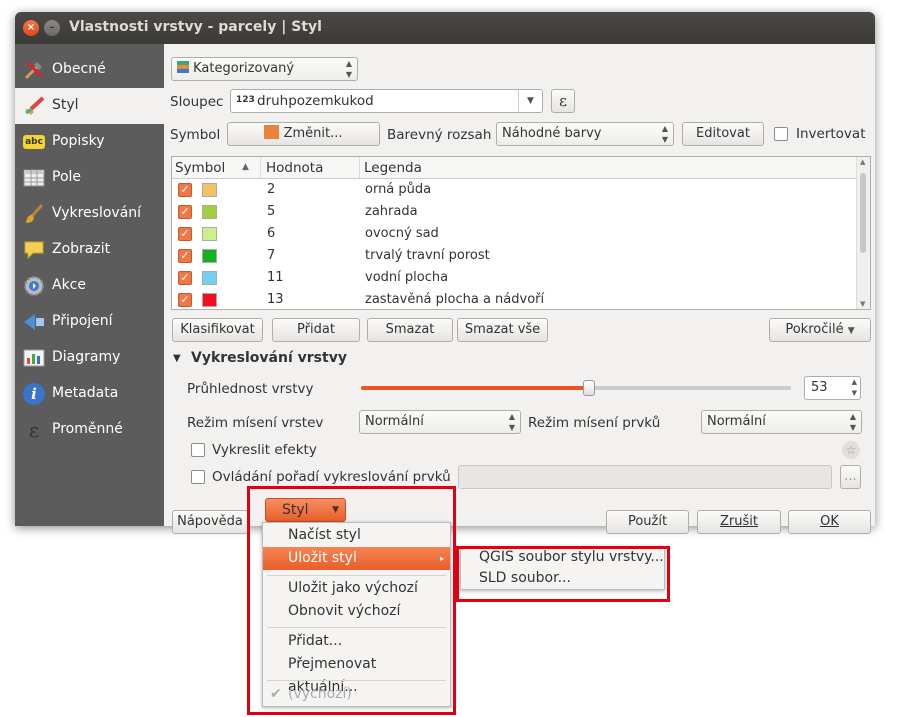  Describe the element at coordinates (427, 255) in the screenshot. I see `category-legend: trvalý travní porost` at that location.